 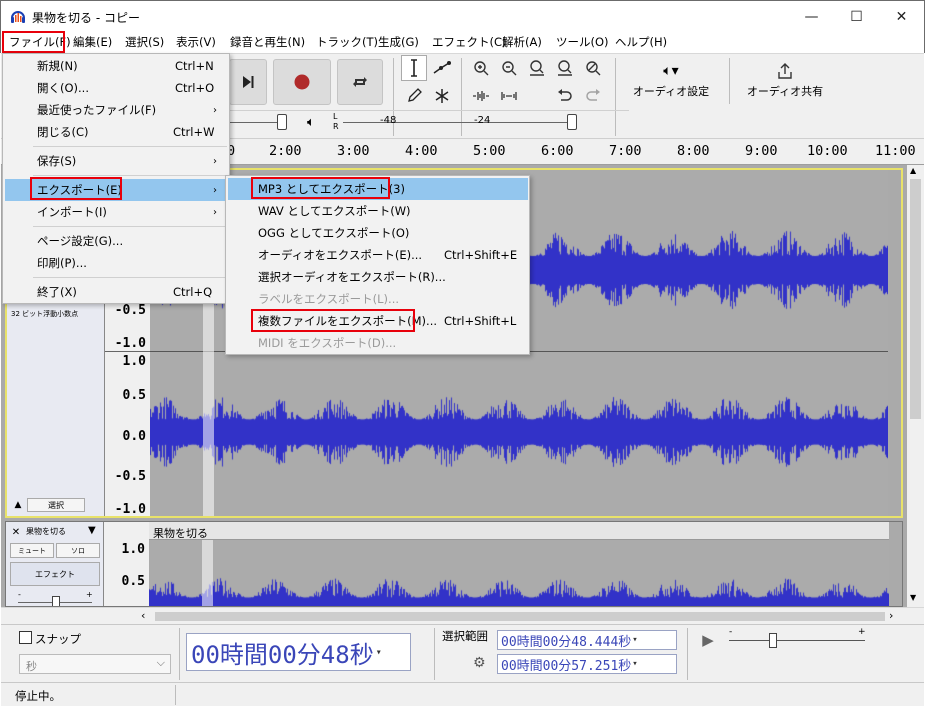 What do you see at coordinates (347, 42) in the screenshot?
I see `menu-tracks: トラック(T)` at bounding box center [347, 42].